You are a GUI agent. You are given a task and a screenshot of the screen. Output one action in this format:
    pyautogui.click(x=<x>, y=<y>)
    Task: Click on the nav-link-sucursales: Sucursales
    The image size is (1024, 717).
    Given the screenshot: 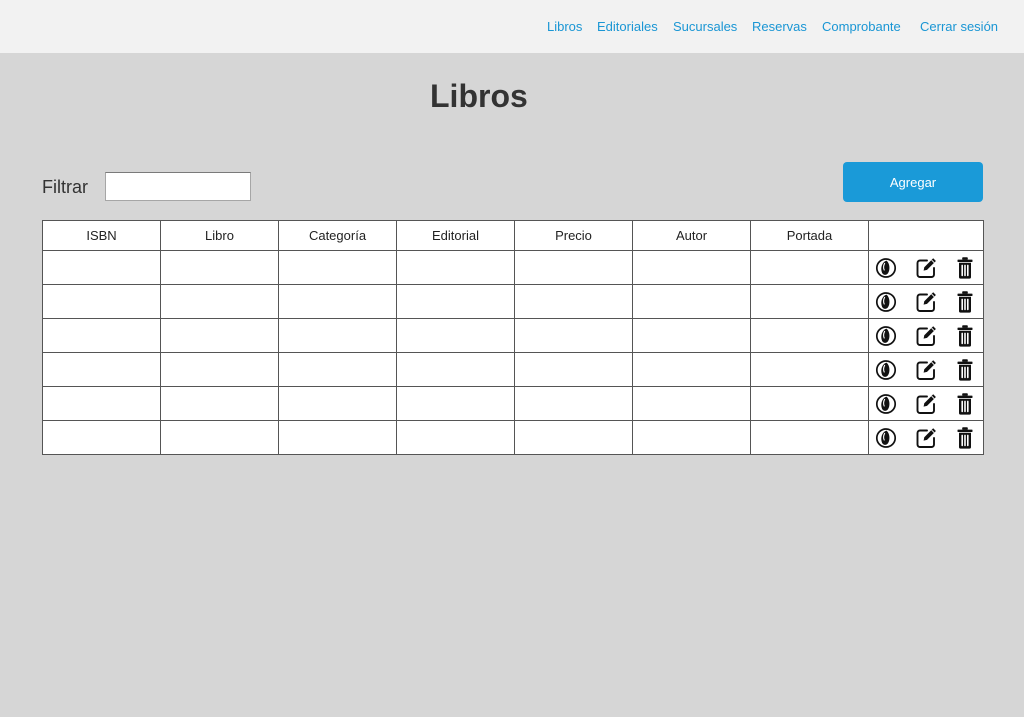 What is the action you would take?
    pyautogui.click(x=705, y=26)
    